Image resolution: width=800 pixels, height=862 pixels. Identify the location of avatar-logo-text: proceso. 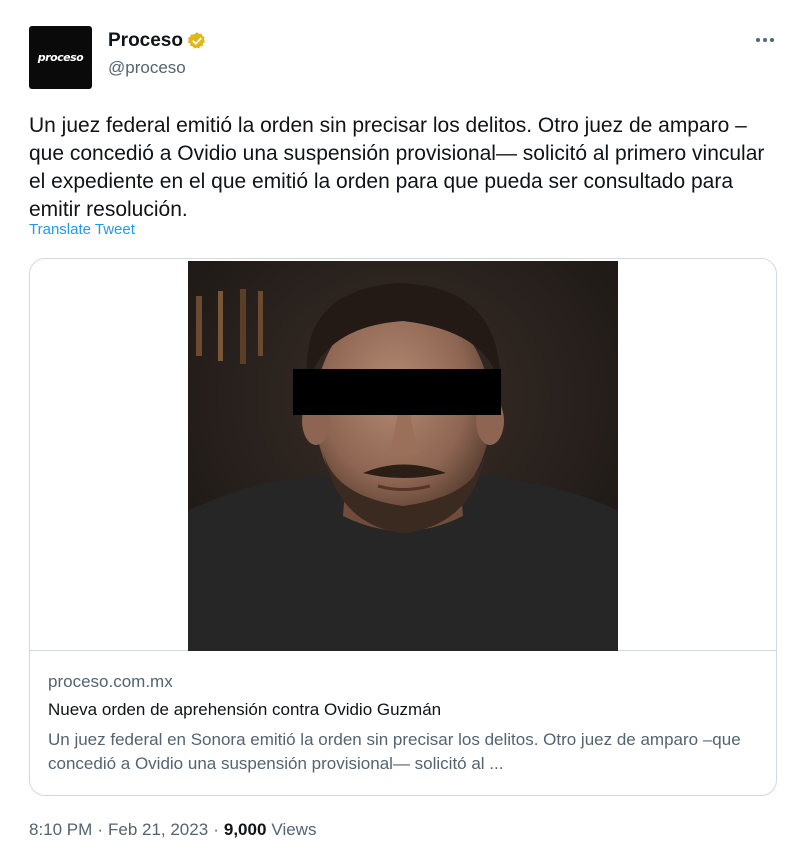
(60, 57).